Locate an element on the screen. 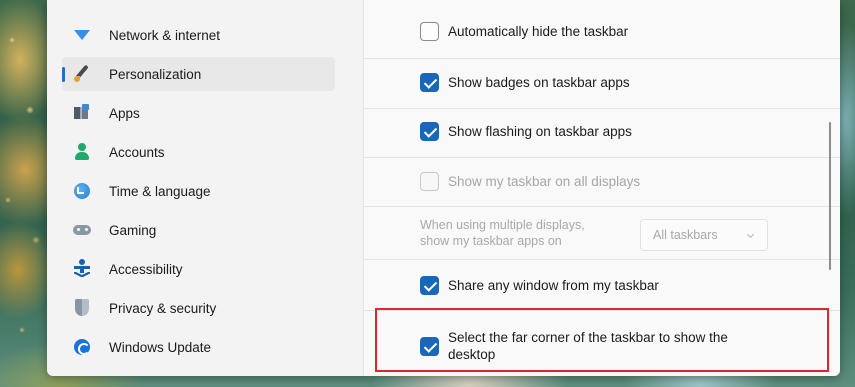 The image size is (855, 387). nav-item-network-internet: Network & internet is located at coordinates (198, 35).